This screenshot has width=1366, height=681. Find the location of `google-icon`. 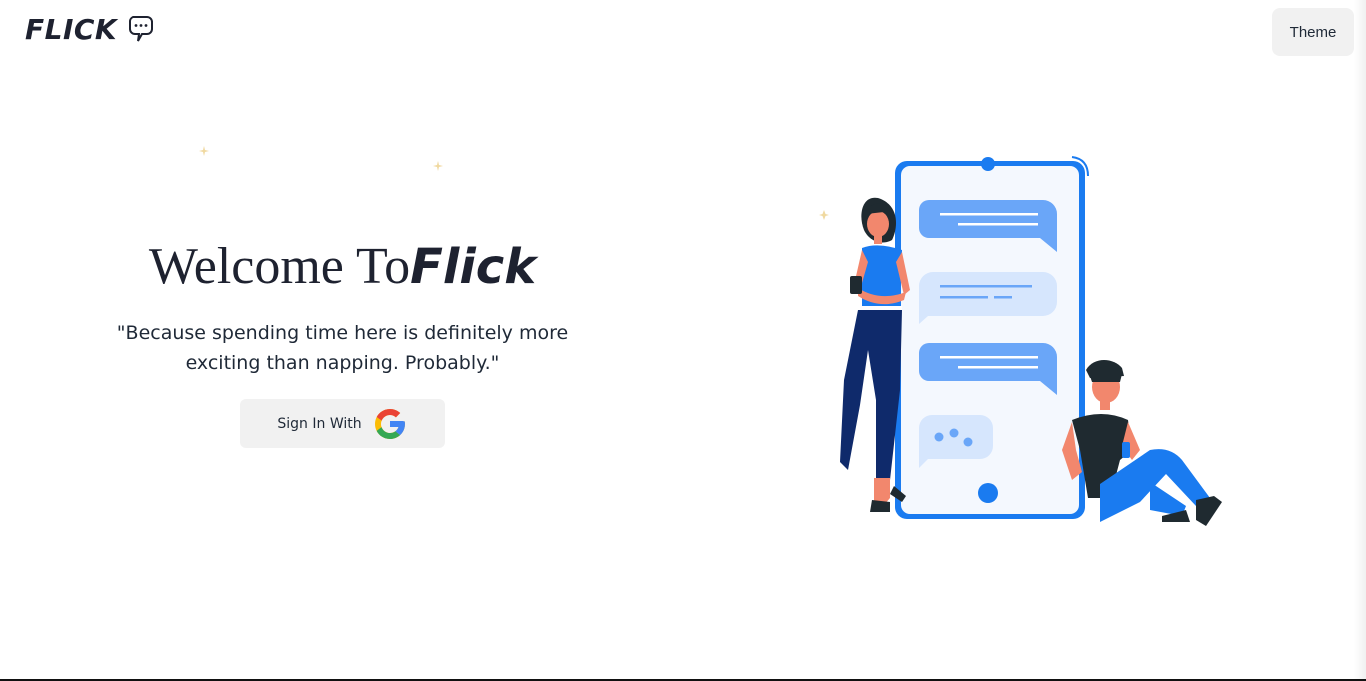

google-icon is located at coordinates (389, 423).